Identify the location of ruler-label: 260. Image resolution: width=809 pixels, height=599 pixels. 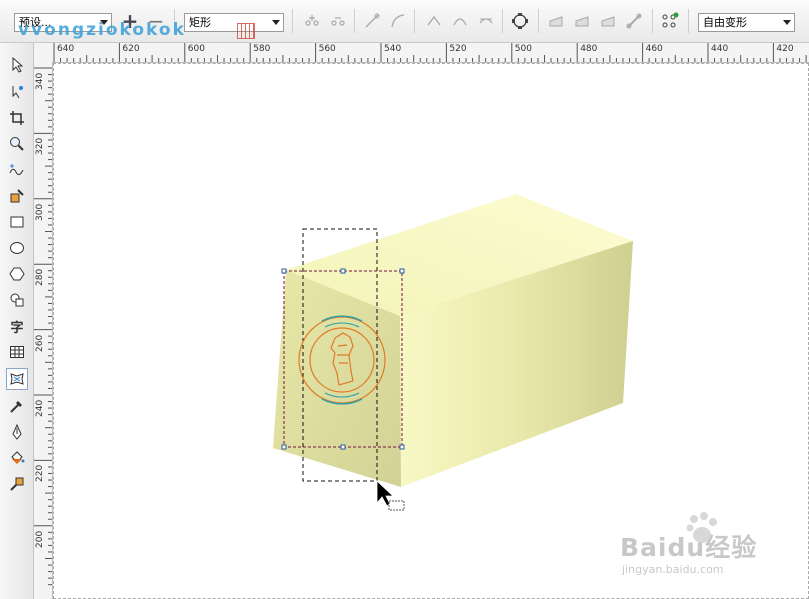
(40, 343).